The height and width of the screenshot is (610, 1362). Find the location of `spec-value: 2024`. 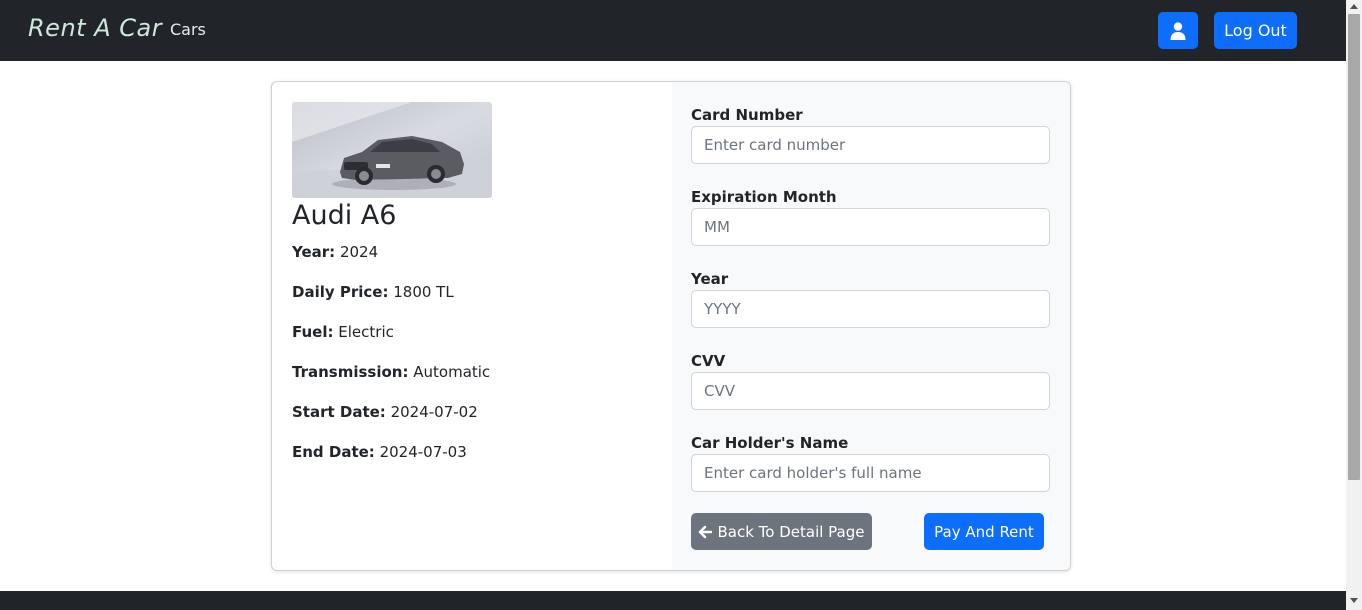

spec-value: 2024 is located at coordinates (359, 252).